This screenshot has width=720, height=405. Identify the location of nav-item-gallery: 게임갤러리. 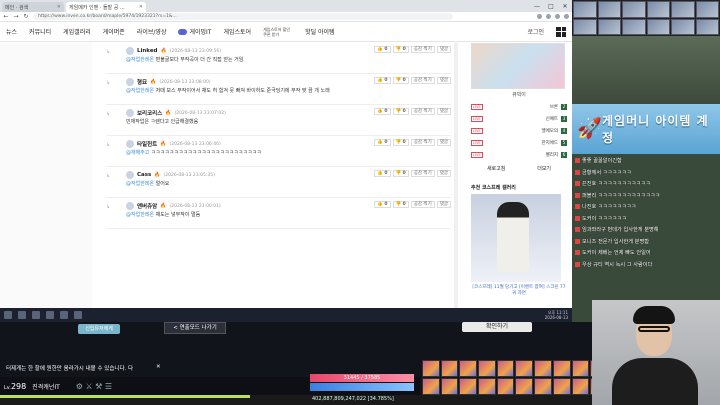
(77, 31).